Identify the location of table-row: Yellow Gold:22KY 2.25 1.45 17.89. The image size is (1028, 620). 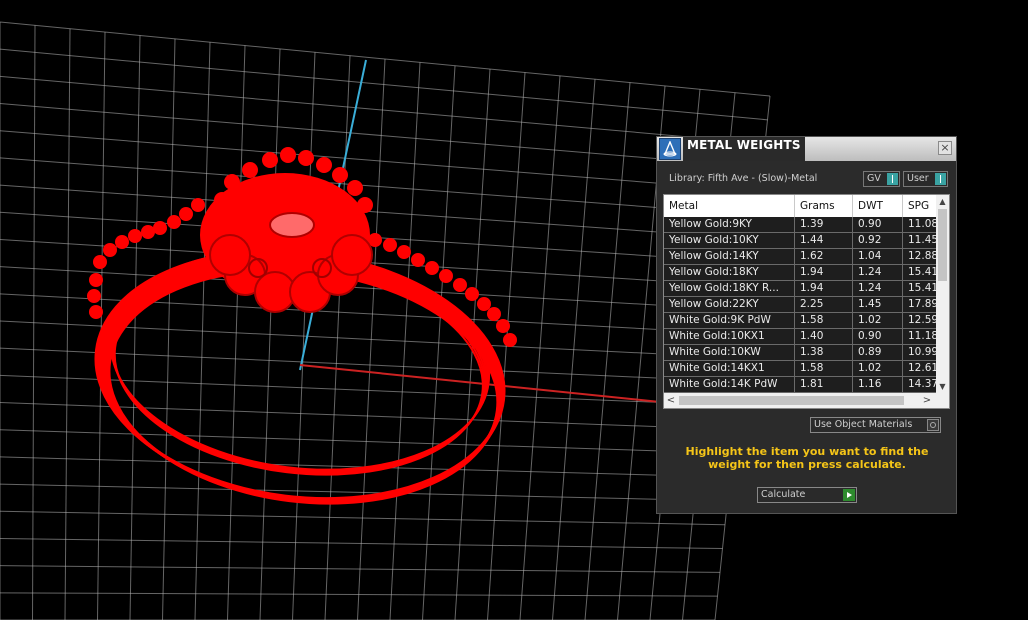
(800, 305).